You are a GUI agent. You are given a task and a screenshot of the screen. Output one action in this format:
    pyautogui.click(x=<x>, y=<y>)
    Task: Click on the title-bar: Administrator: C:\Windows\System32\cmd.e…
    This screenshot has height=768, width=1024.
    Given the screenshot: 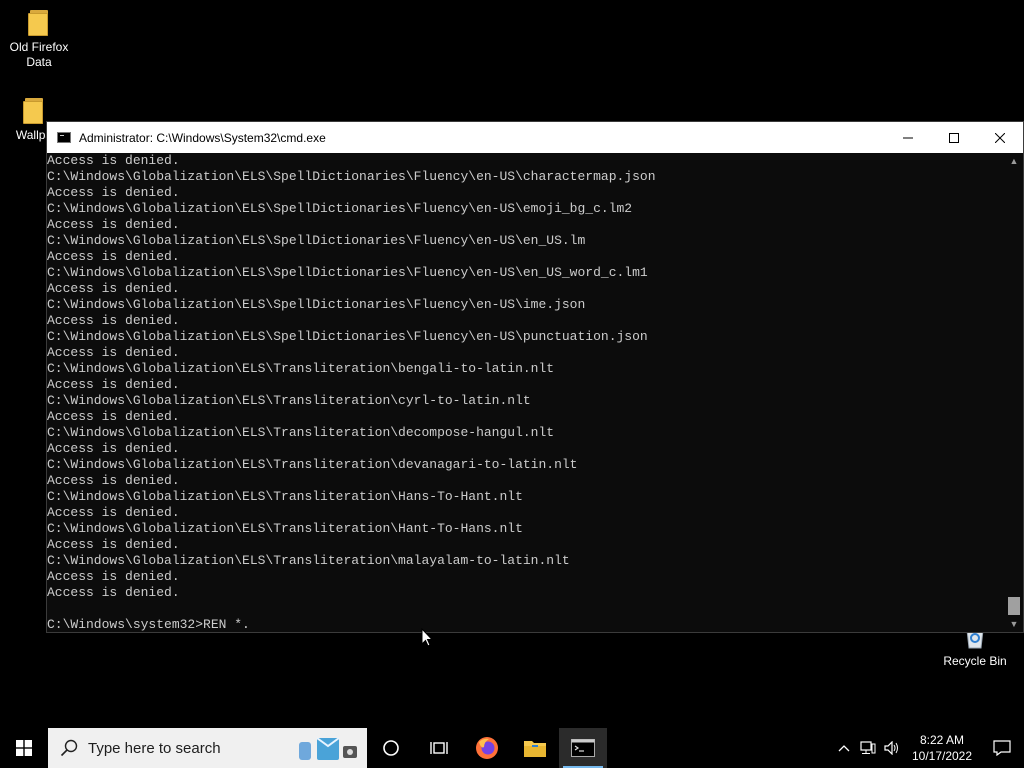 What is the action you would take?
    pyautogui.click(x=535, y=137)
    